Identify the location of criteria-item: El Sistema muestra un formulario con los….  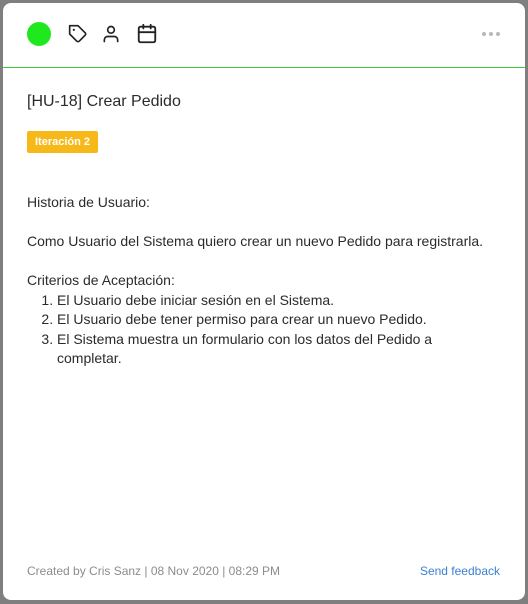
(272, 349).